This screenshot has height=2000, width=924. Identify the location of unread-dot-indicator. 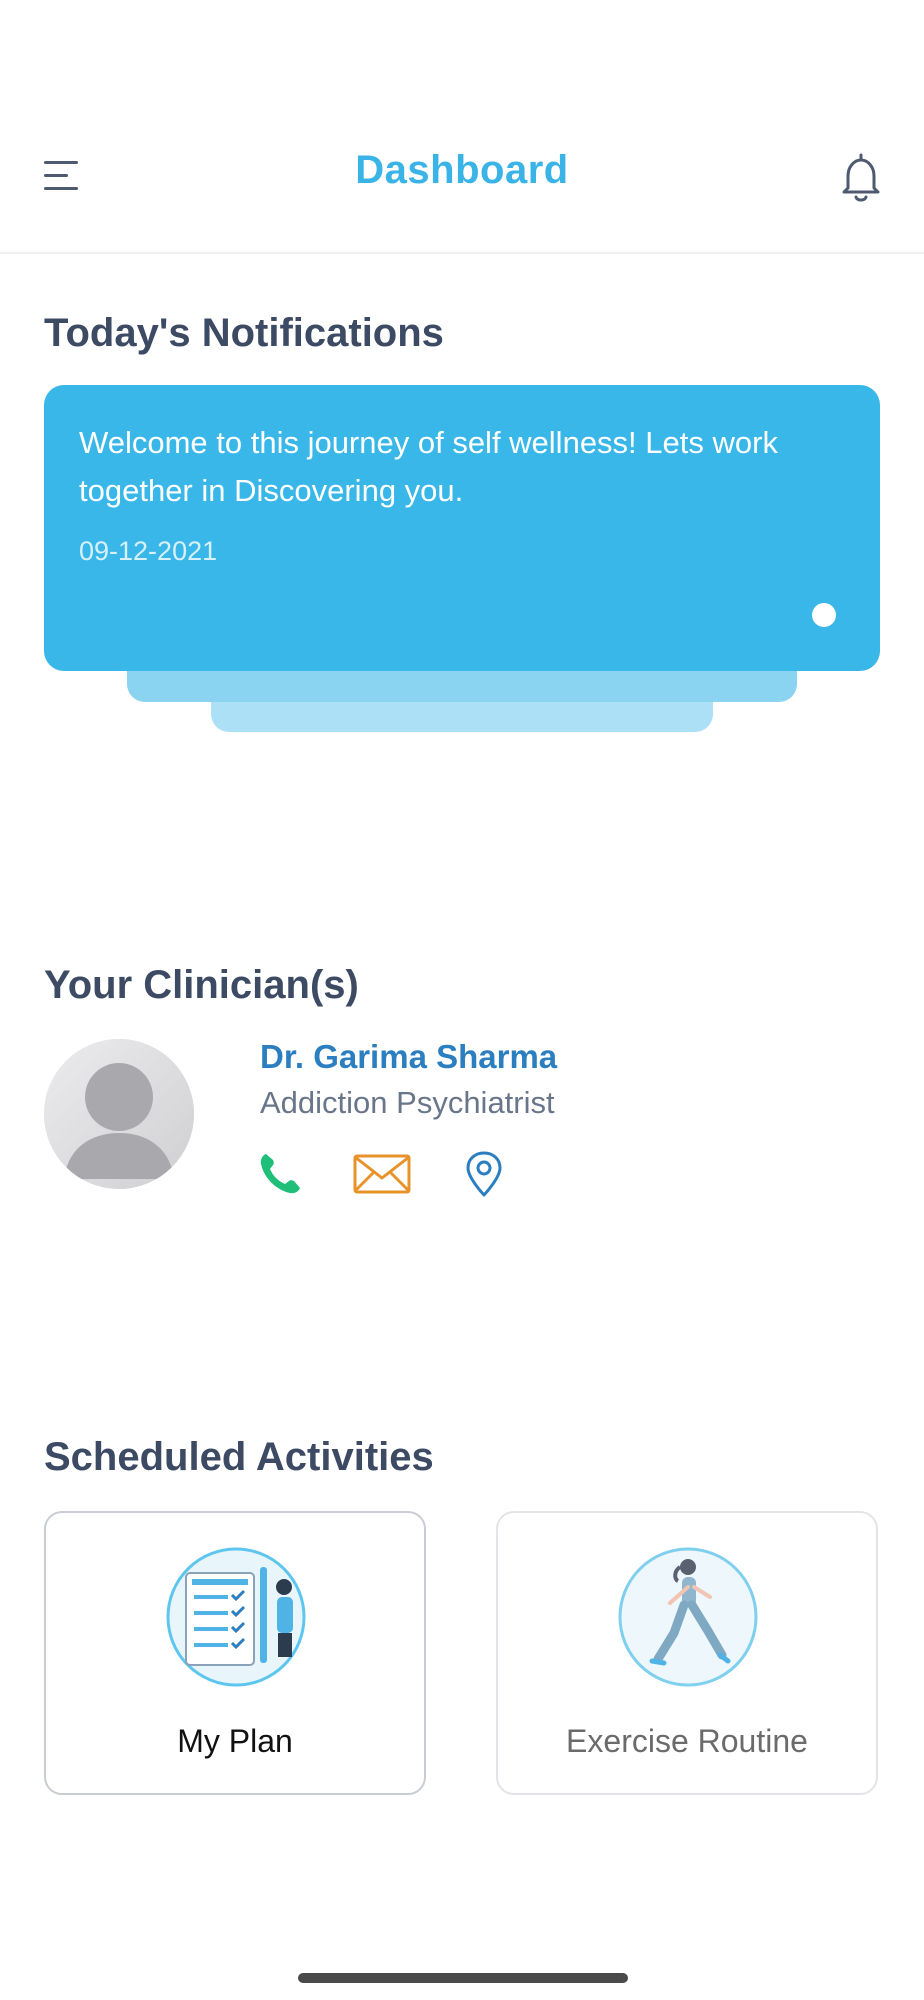
(824, 615).